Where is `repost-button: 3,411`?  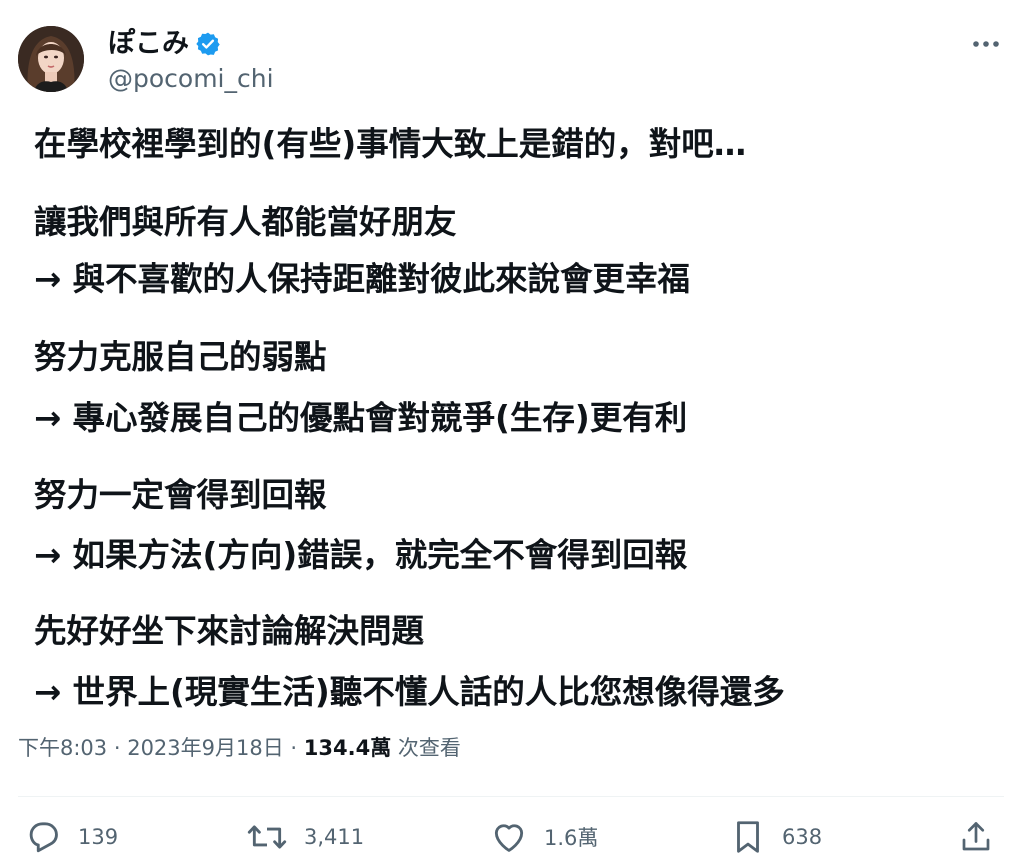
repost-button: 3,411 is located at coordinates (305, 837).